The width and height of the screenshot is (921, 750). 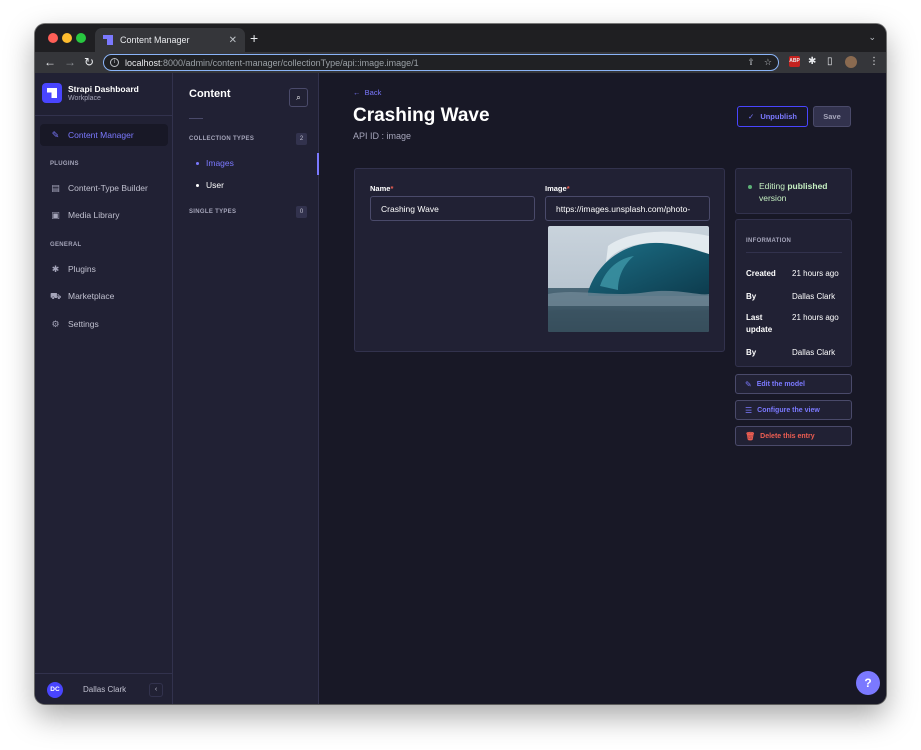 What do you see at coordinates (357, 92) in the screenshot?
I see `arrow-left-icon: ←` at bounding box center [357, 92].